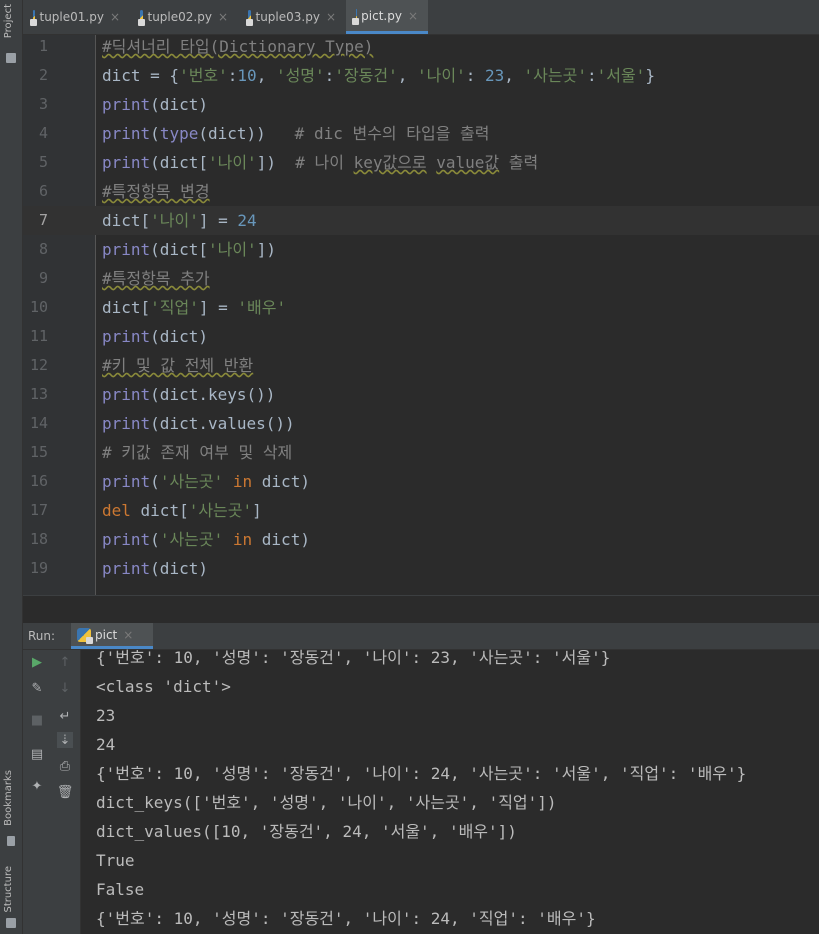 The height and width of the screenshot is (934, 819). What do you see at coordinates (37, 720) in the screenshot?
I see `stop-icon: ■` at bounding box center [37, 720].